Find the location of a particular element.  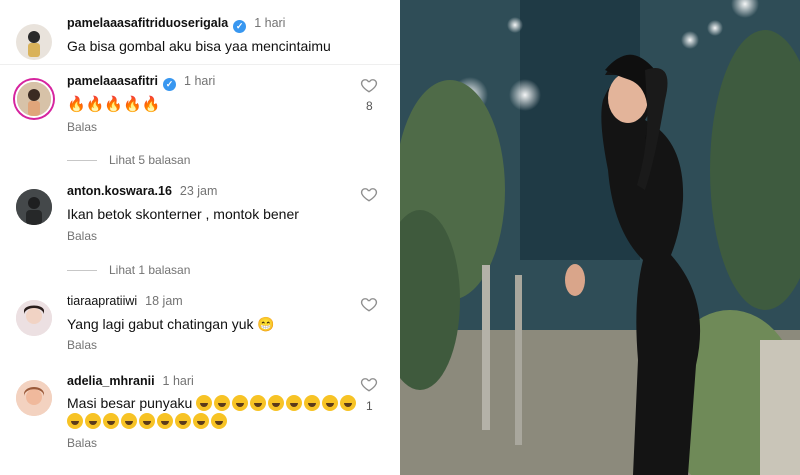

like-count: 8 is located at coordinates (369, 106).